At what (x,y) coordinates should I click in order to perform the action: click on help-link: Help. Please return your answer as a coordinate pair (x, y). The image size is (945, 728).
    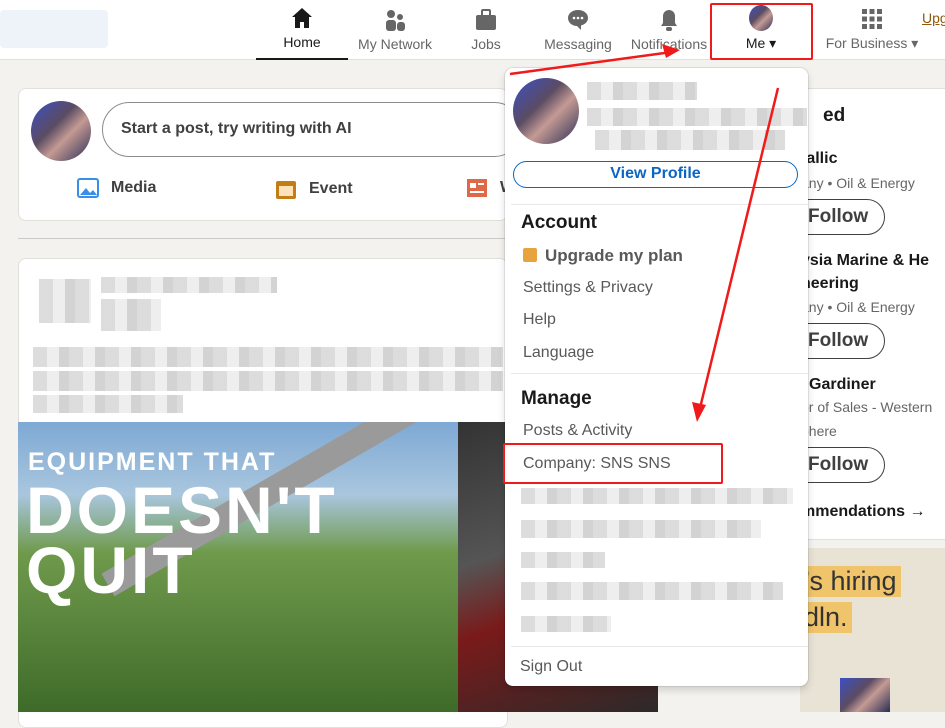
    Looking at the image, I should click on (539, 320).